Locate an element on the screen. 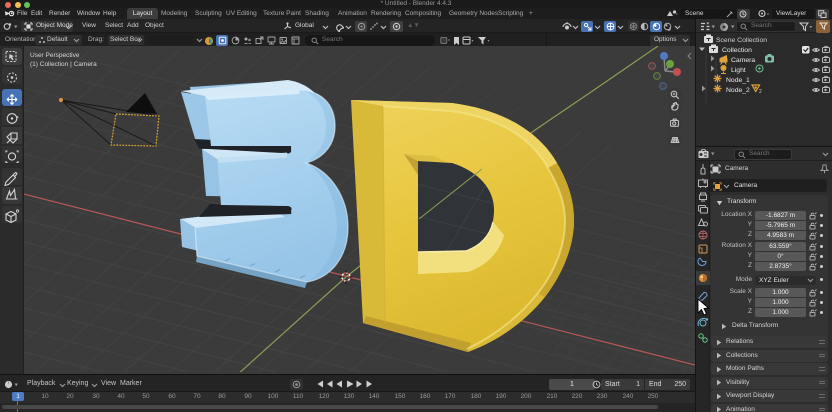  svg-text: 2 is located at coordinates (760, 92).